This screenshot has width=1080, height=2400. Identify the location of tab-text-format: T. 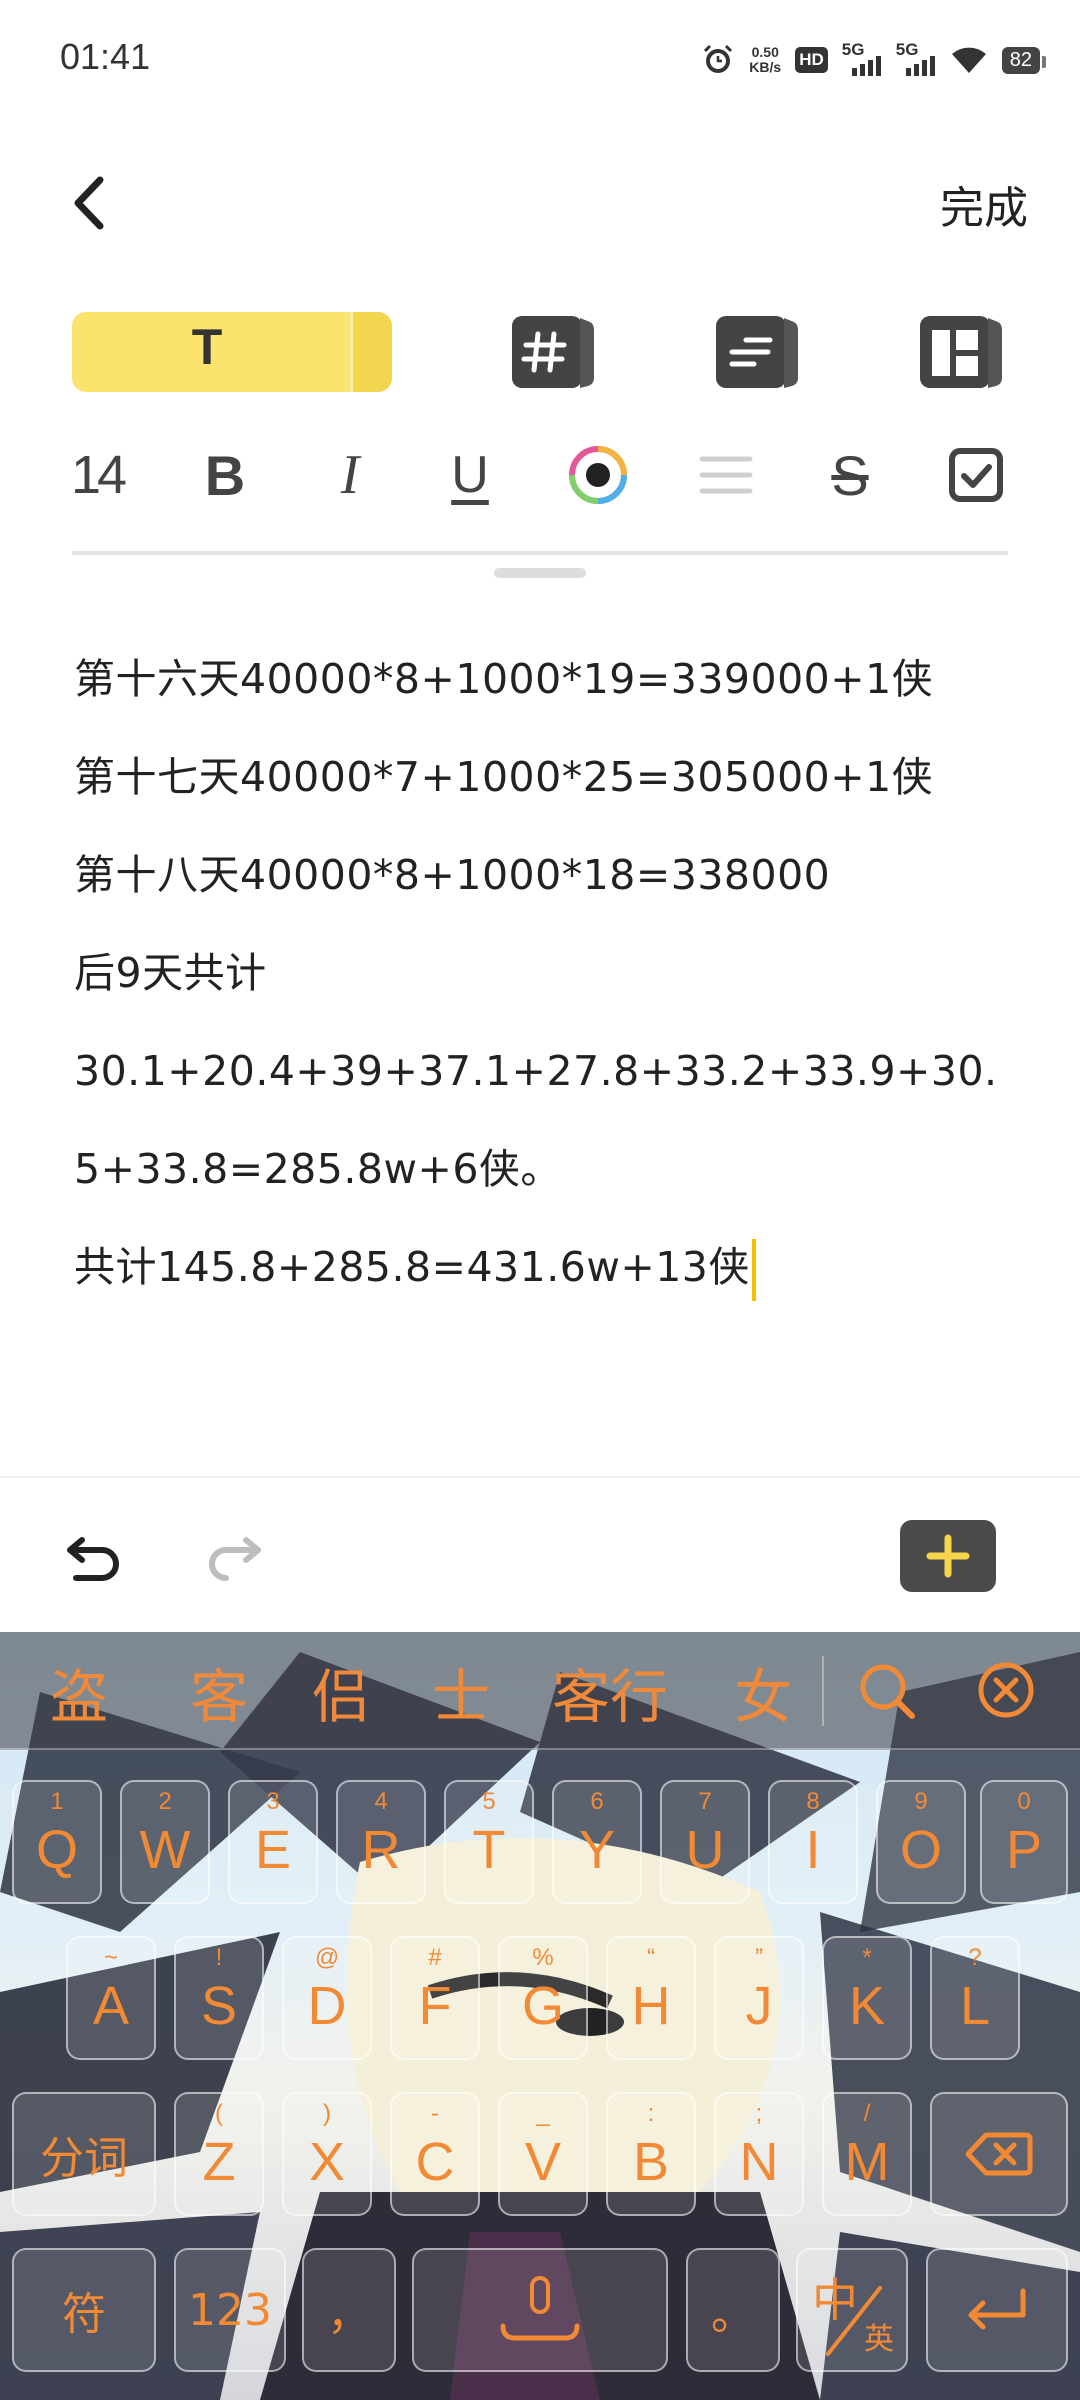
(232, 352).